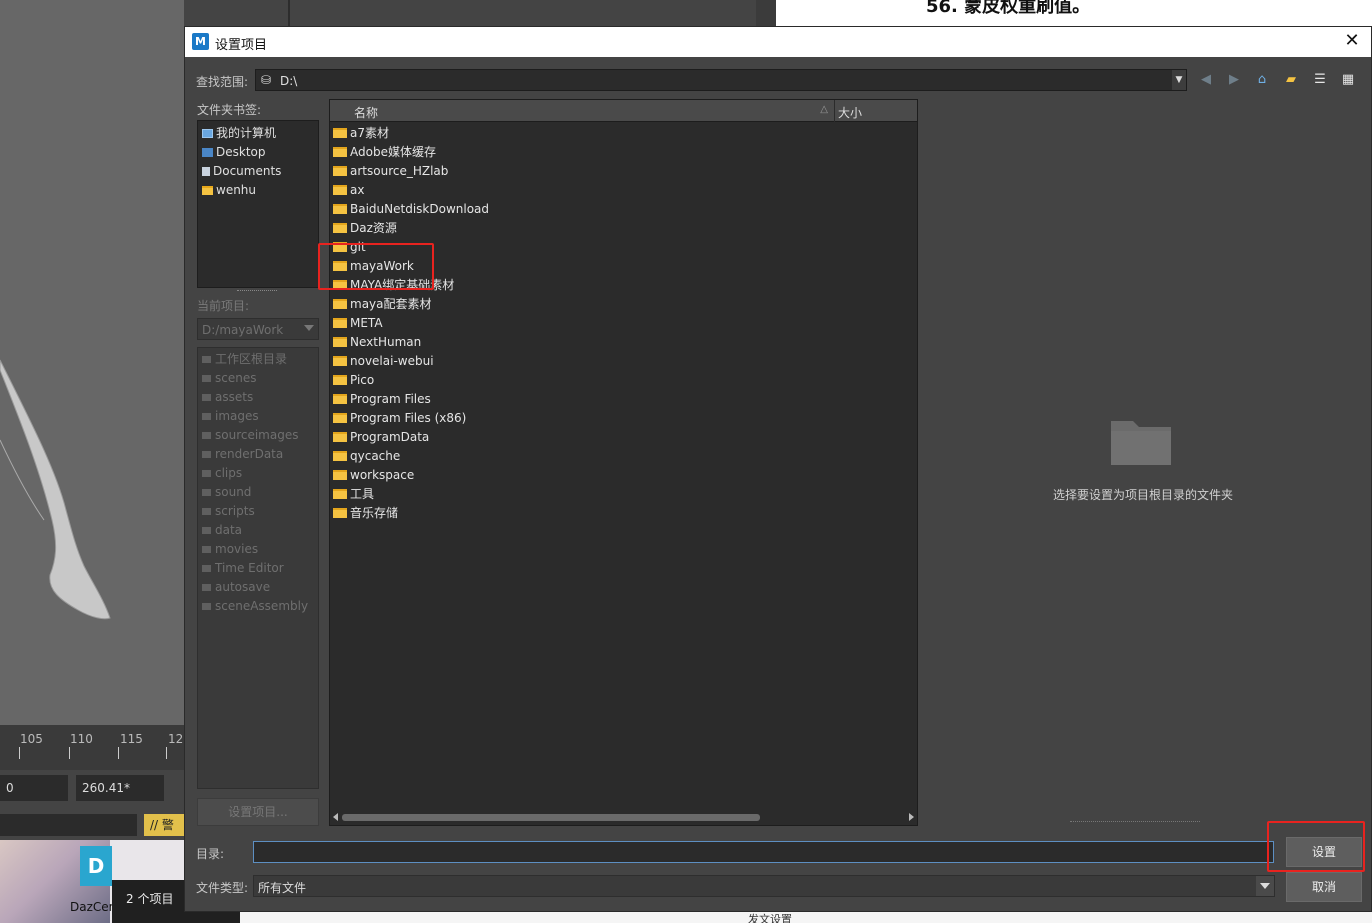  Describe the element at coordinates (210, 854) in the screenshot. I see `directory-label: 目录:` at that location.